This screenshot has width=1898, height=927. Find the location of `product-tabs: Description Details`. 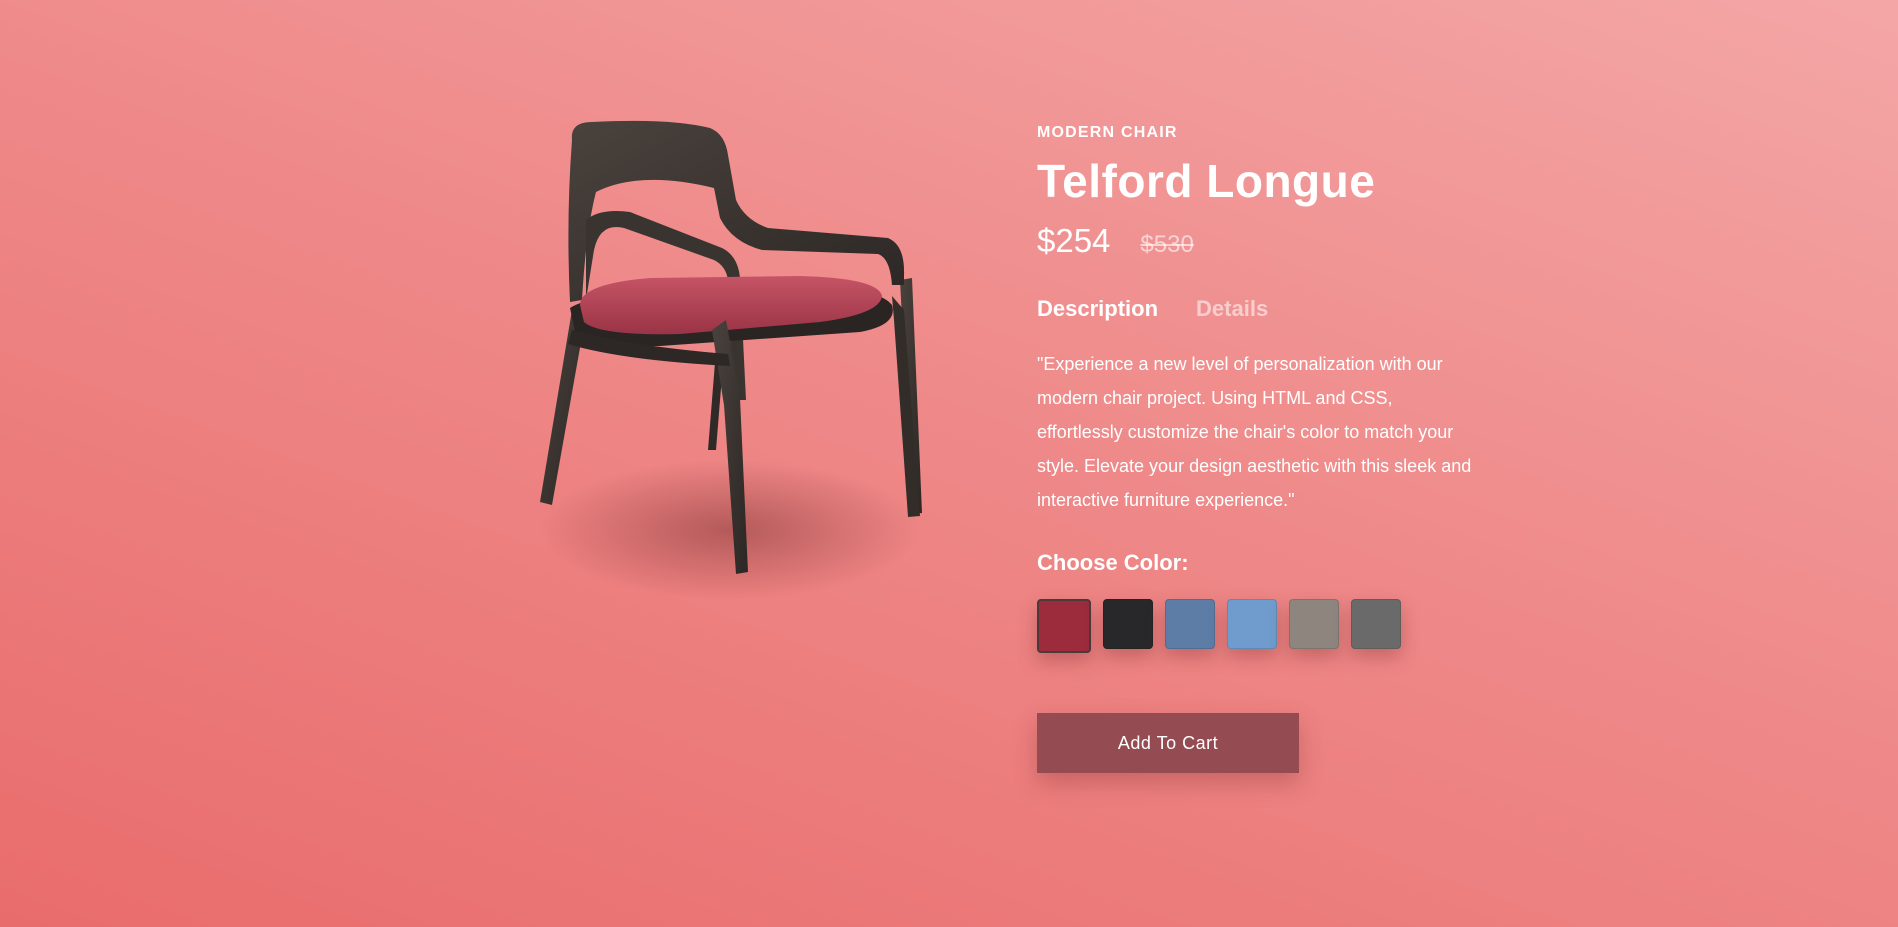

product-tabs: Description Details is located at coordinates (1267, 309).